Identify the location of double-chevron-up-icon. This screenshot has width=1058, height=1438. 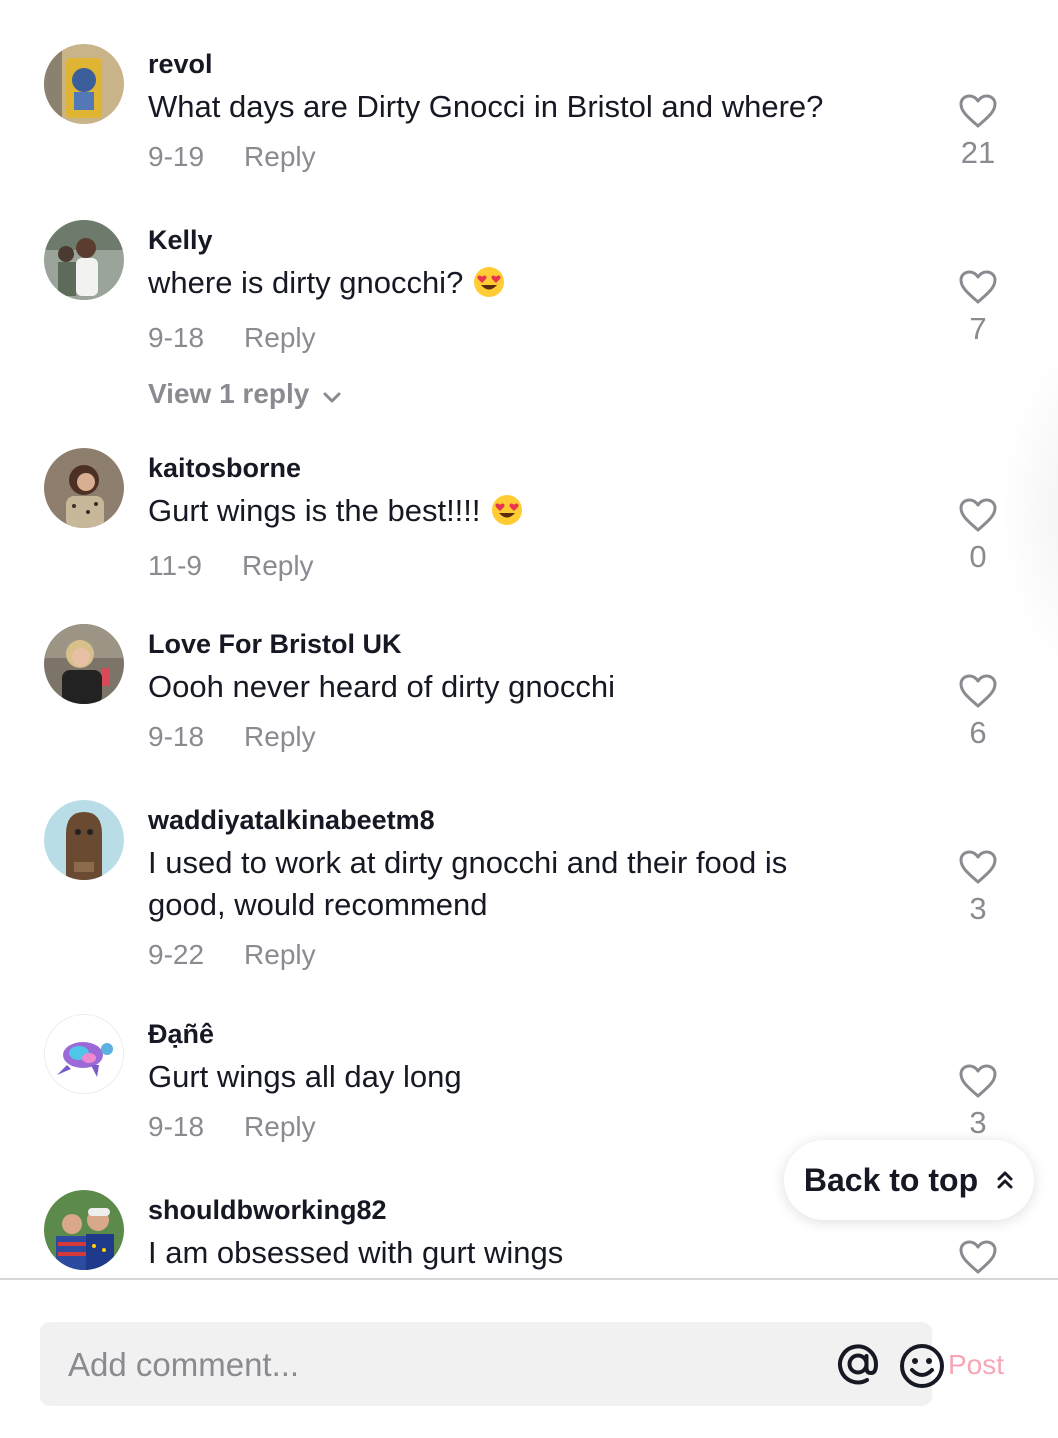
(1005, 1180).